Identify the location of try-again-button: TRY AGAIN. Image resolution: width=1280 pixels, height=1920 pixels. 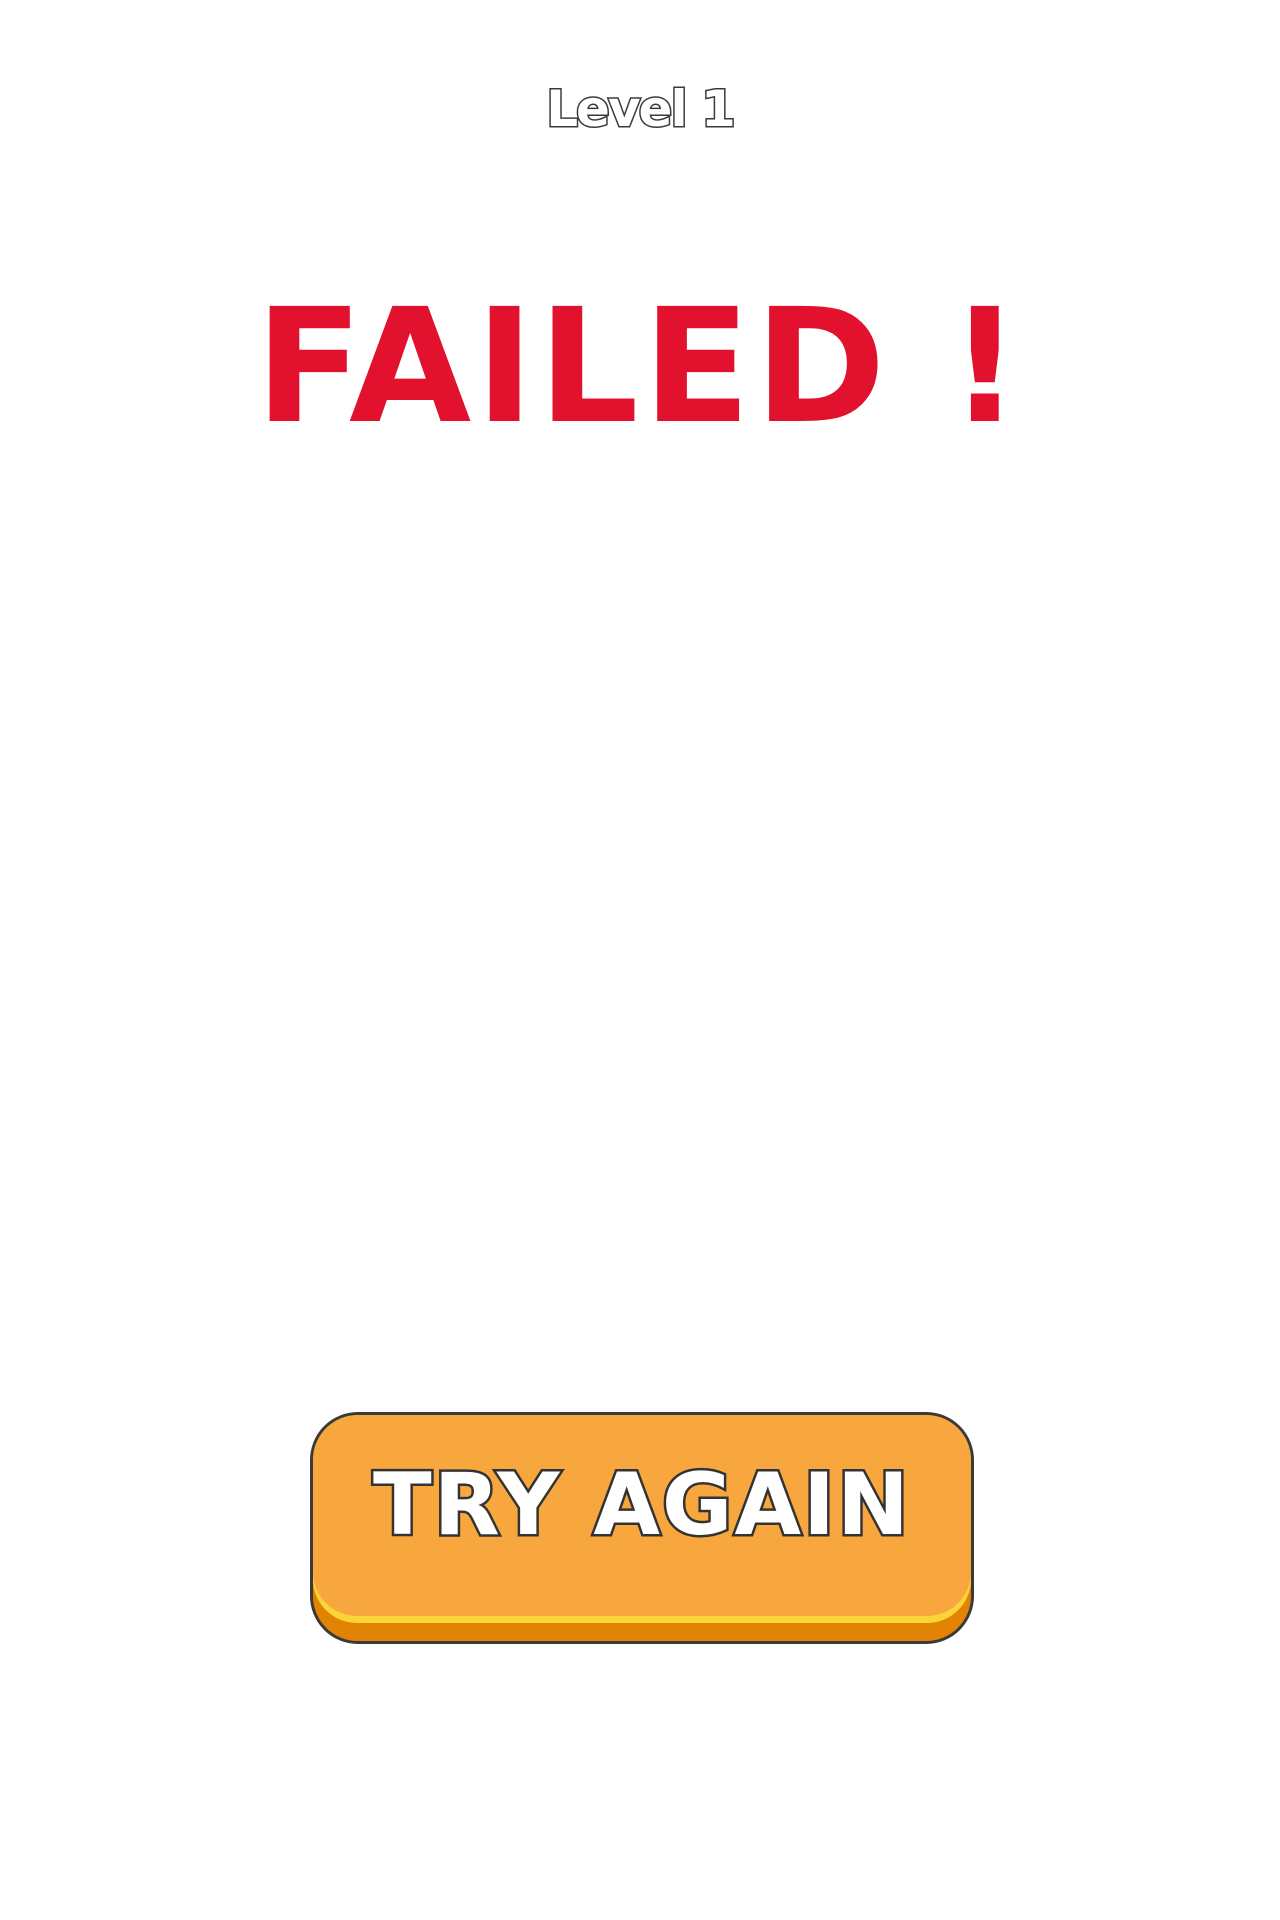
(642, 1528).